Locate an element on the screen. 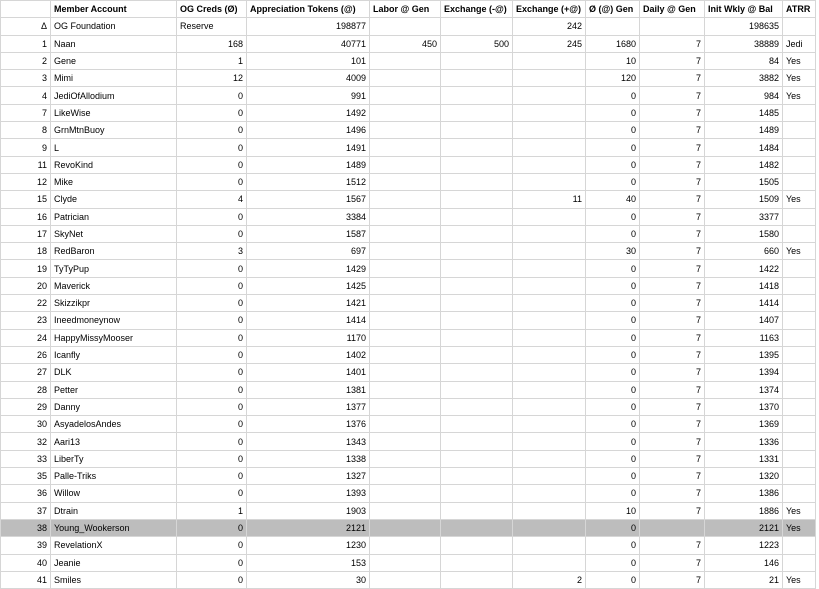 The height and width of the screenshot is (589, 819). cell-og-creds: Reserve is located at coordinates (211, 26).